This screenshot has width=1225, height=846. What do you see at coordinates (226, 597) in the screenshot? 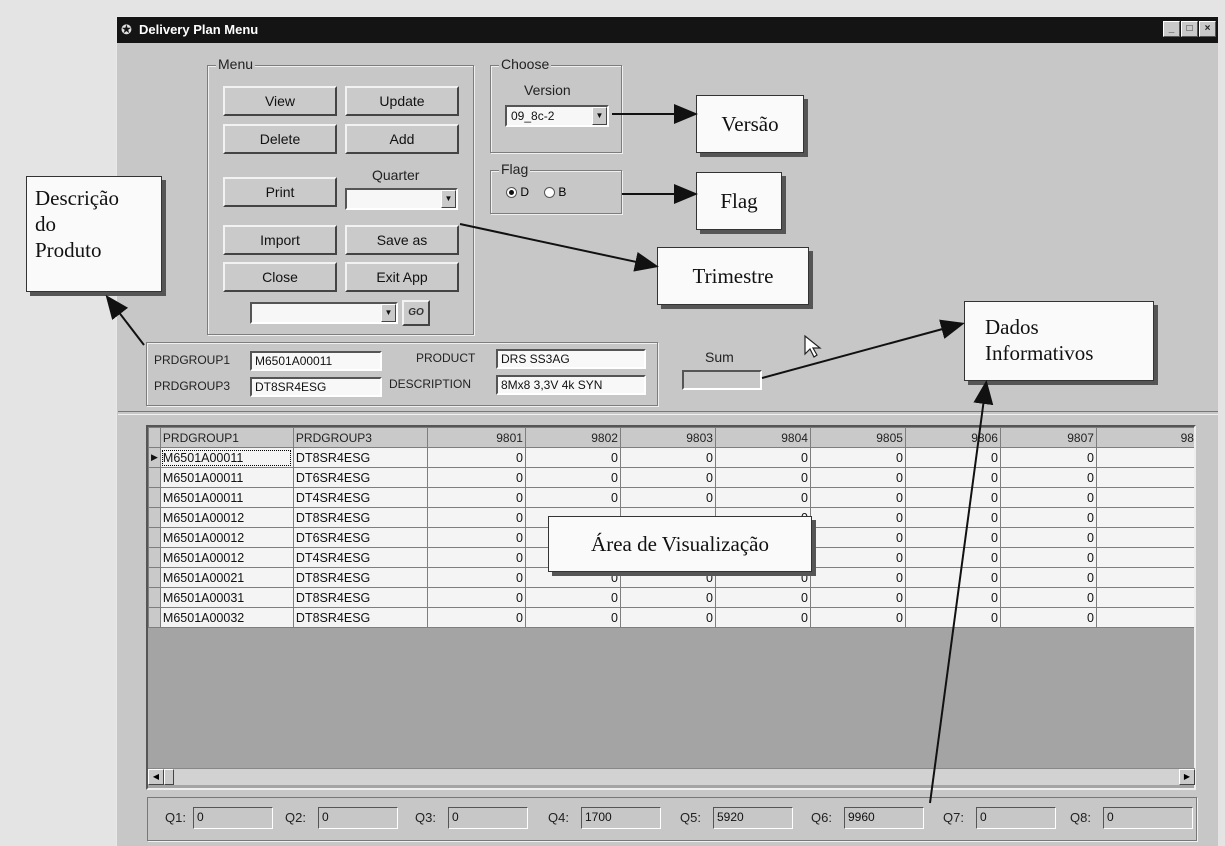
I see `table-cell: M6501A00031` at bounding box center [226, 597].